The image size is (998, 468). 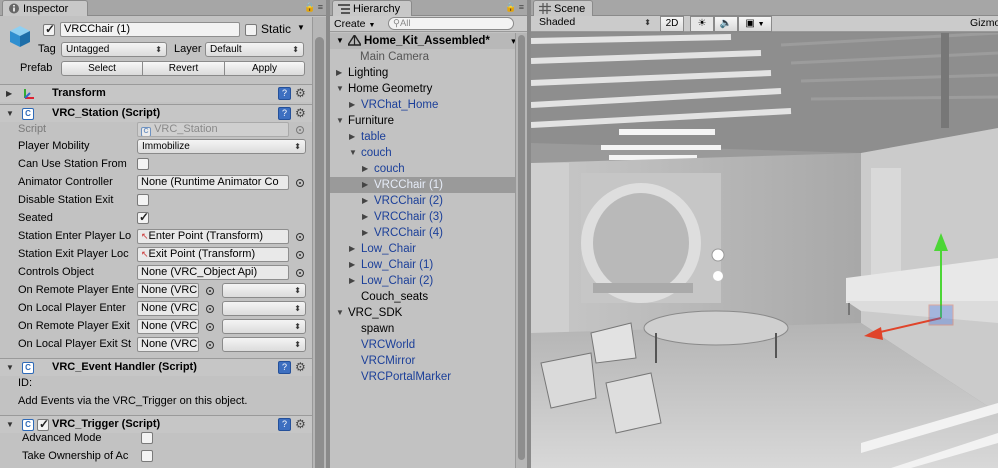 I want to click on hierarchy-item: Main Camera, so click(x=423, y=57).